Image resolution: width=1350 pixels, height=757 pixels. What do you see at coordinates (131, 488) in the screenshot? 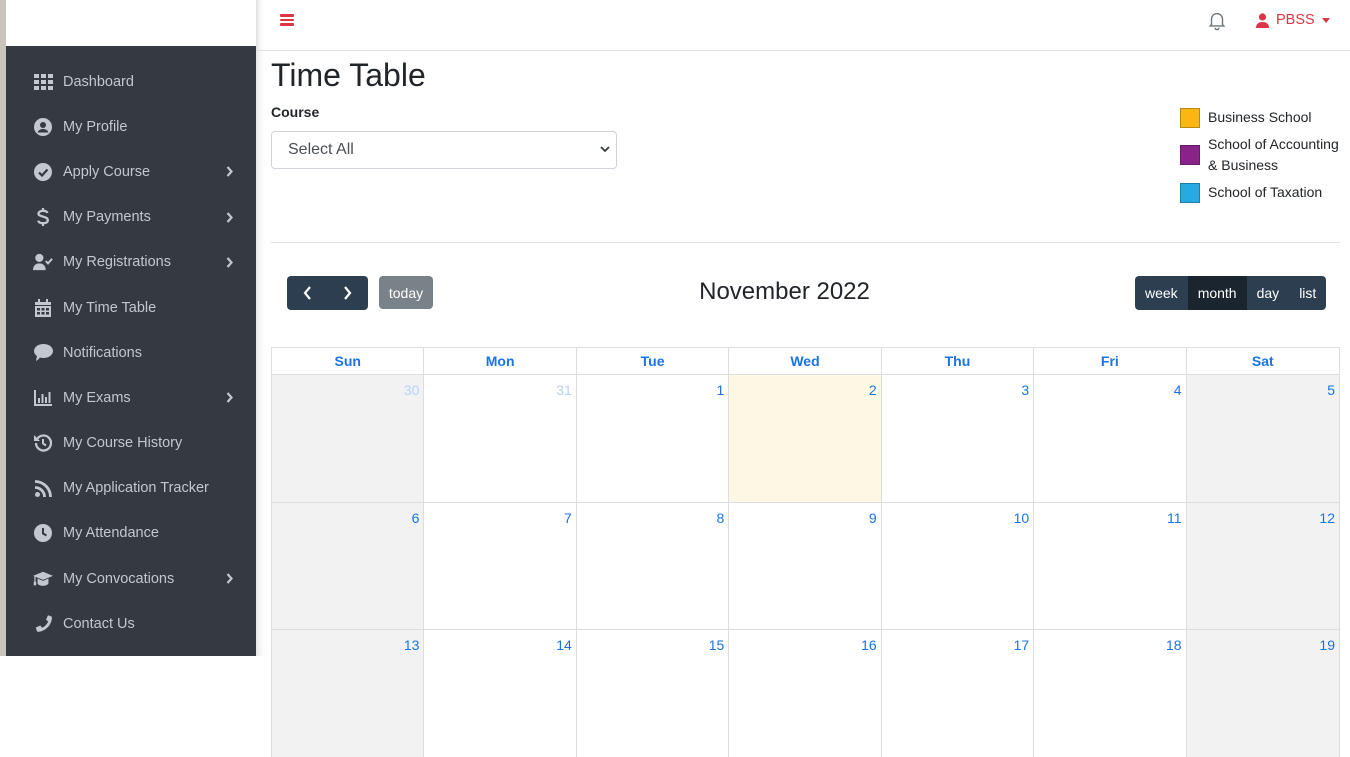
I see `sidebar-item-my-application-tracker: My Application Tracker` at bounding box center [131, 488].